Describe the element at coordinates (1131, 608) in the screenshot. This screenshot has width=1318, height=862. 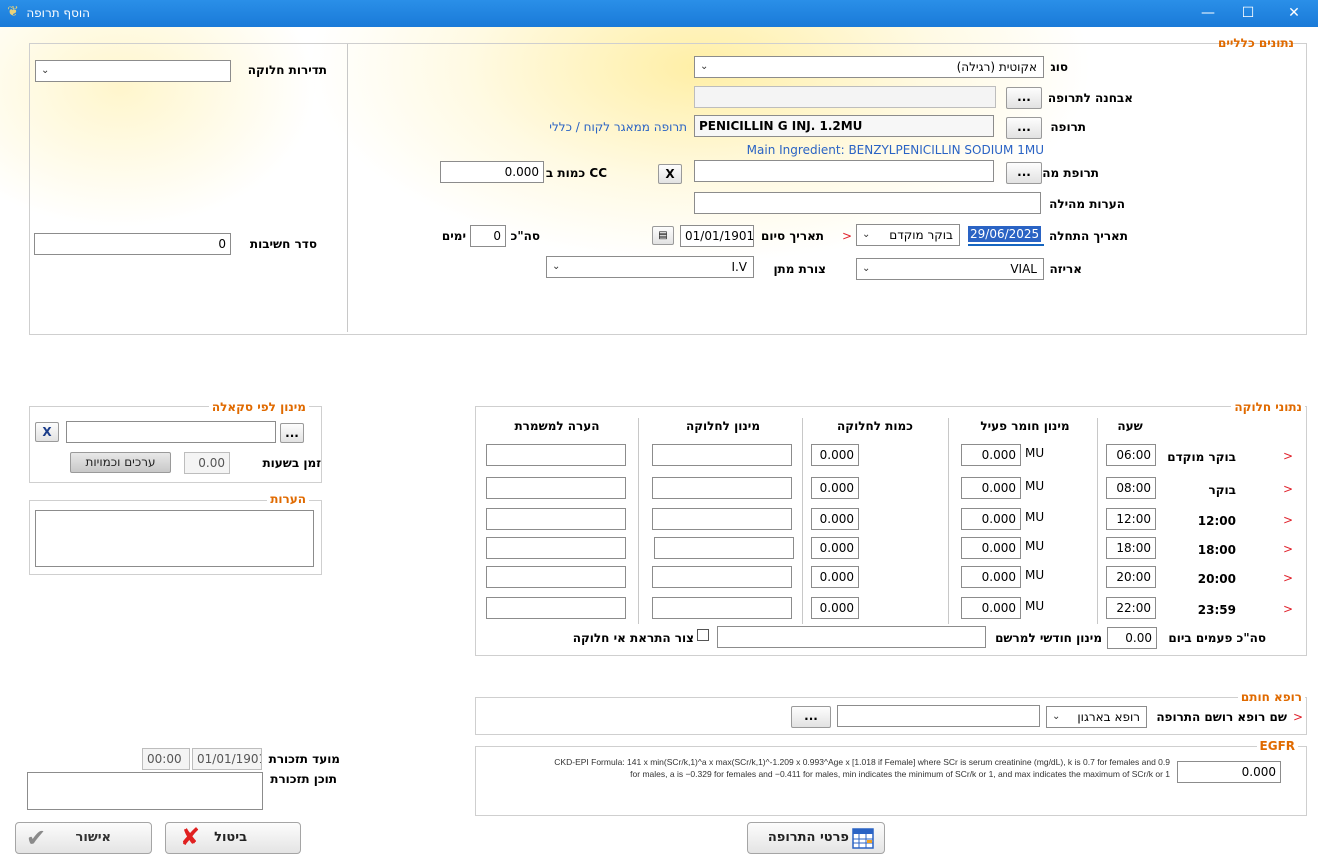
I see `time-field: 22:00` at that location.